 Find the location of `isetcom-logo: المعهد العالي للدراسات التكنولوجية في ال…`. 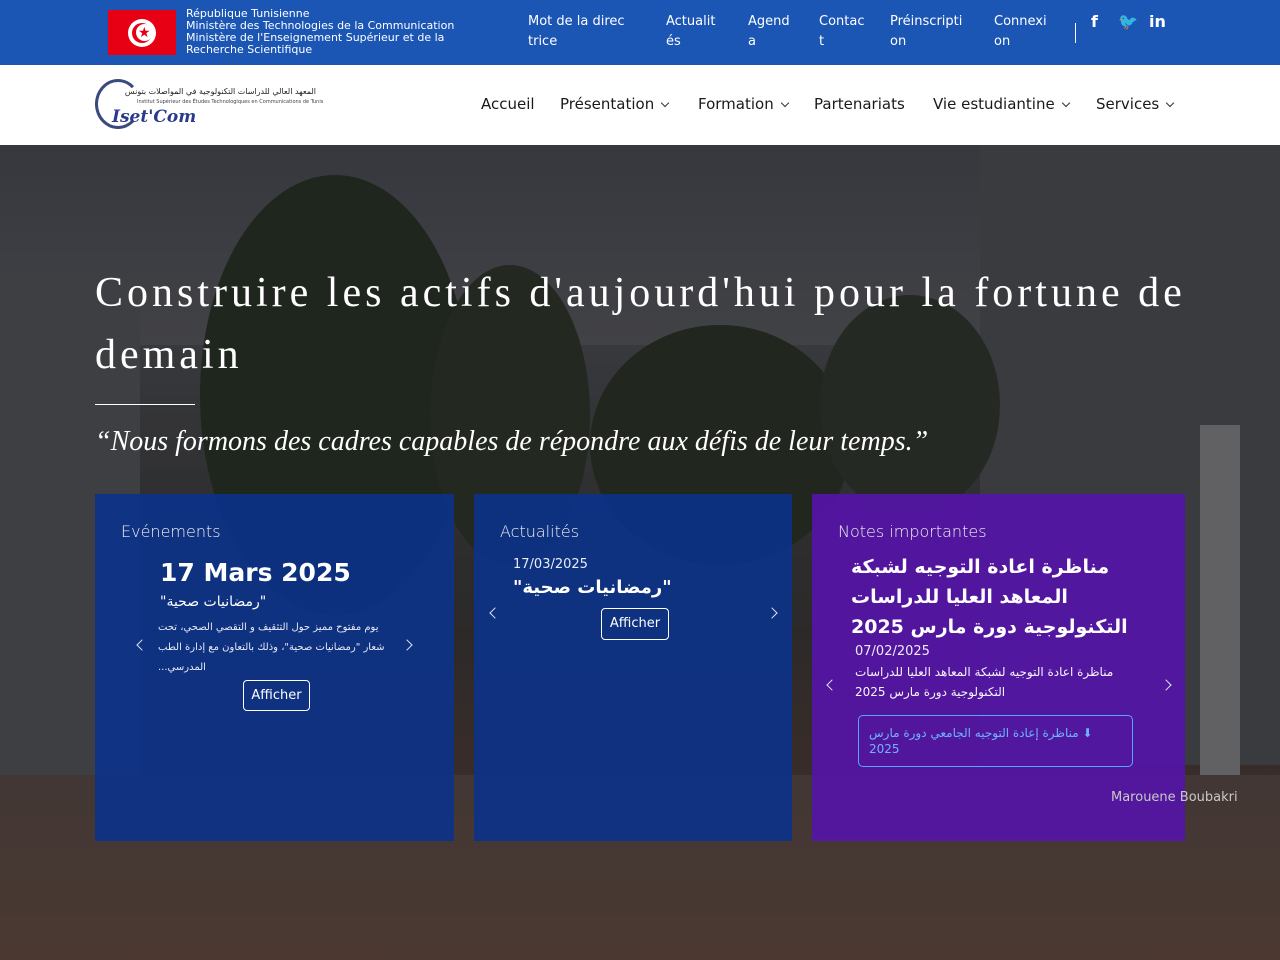

isetcom-logo: المعهد العالي للدراسات التكنولوجية في ال… is located at coordinates (209, 105).